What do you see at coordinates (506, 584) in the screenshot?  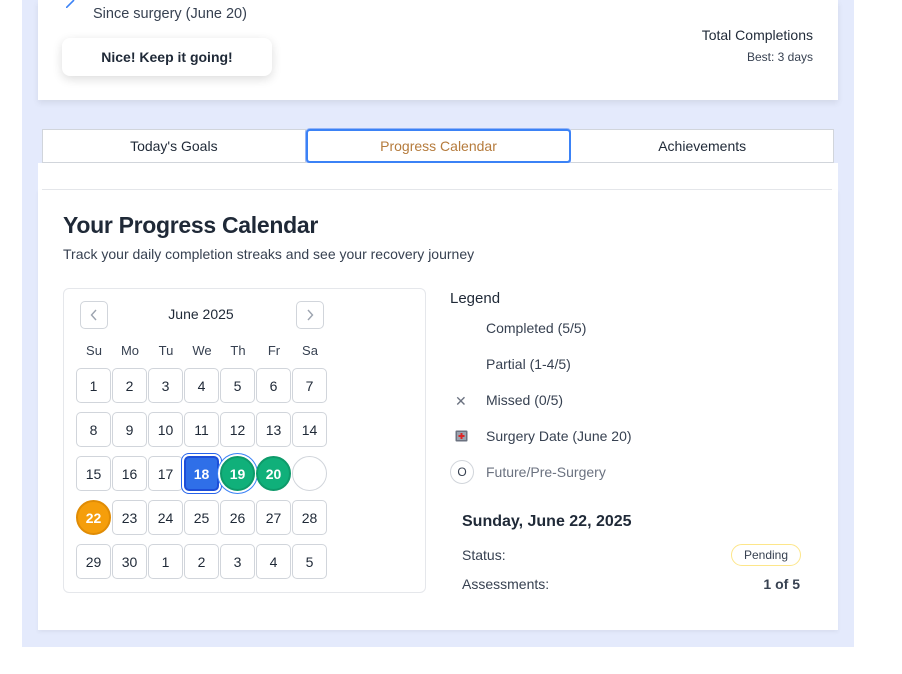 I see `assessments-label: Assessments:` at bounding box center [506, 584].